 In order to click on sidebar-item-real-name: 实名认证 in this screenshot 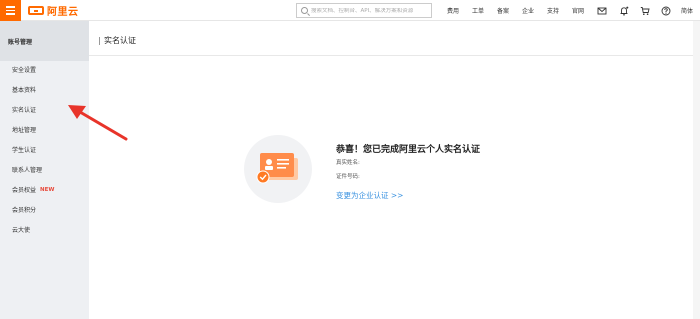, I will do `click(24, 109)`.